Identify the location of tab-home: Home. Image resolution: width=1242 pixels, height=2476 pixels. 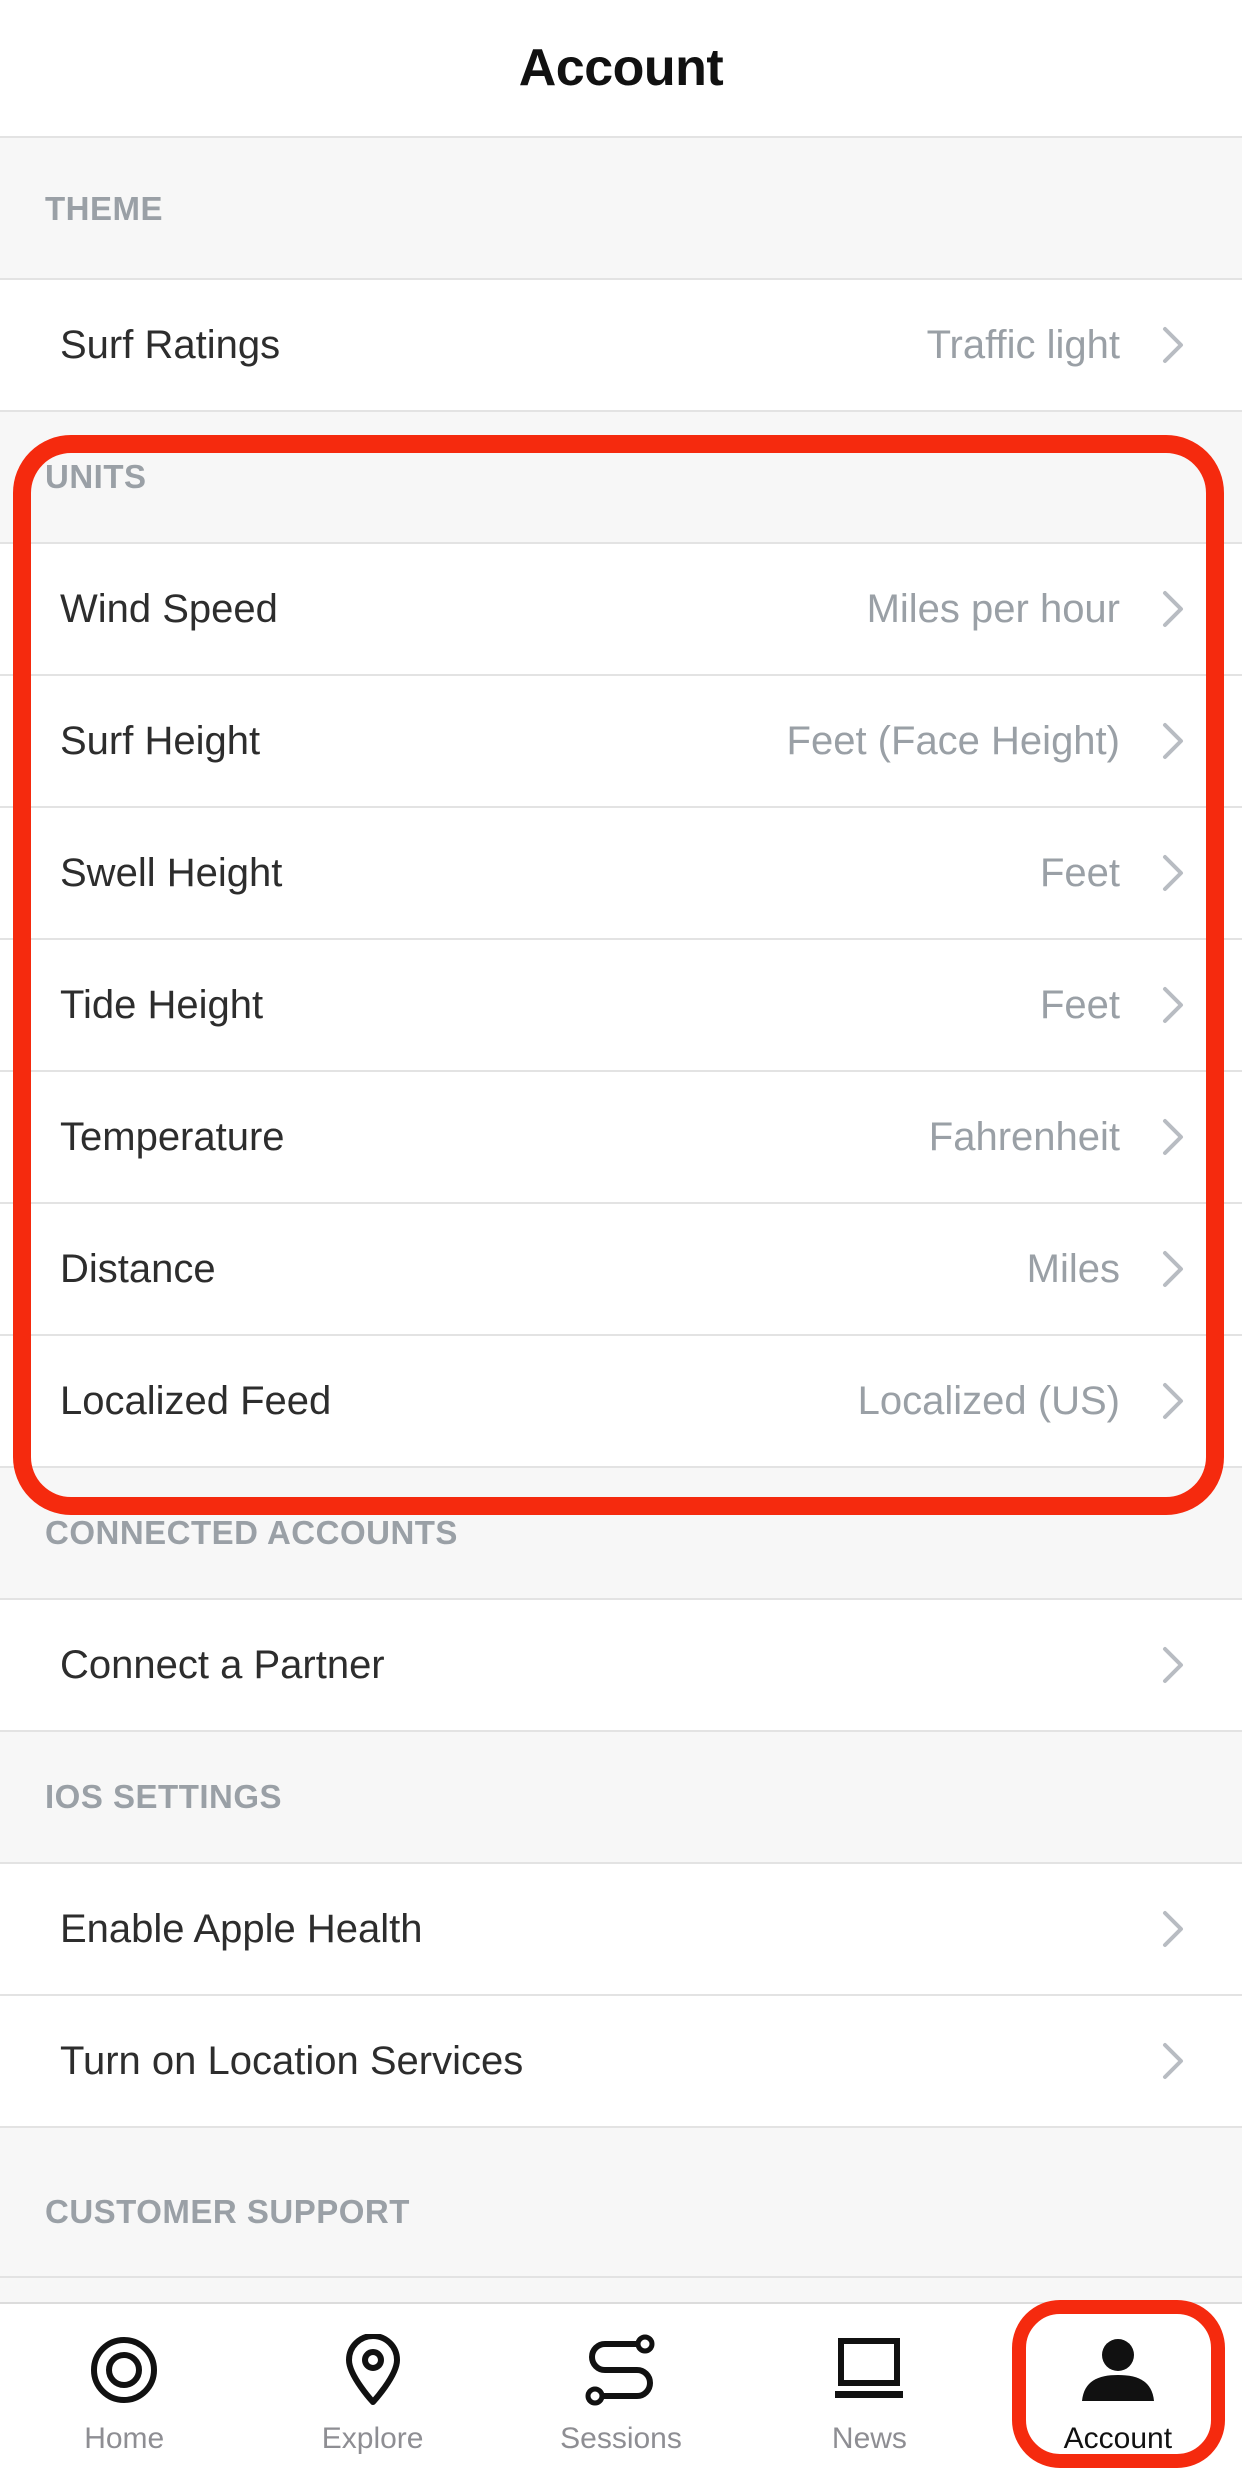
(124, 2390).